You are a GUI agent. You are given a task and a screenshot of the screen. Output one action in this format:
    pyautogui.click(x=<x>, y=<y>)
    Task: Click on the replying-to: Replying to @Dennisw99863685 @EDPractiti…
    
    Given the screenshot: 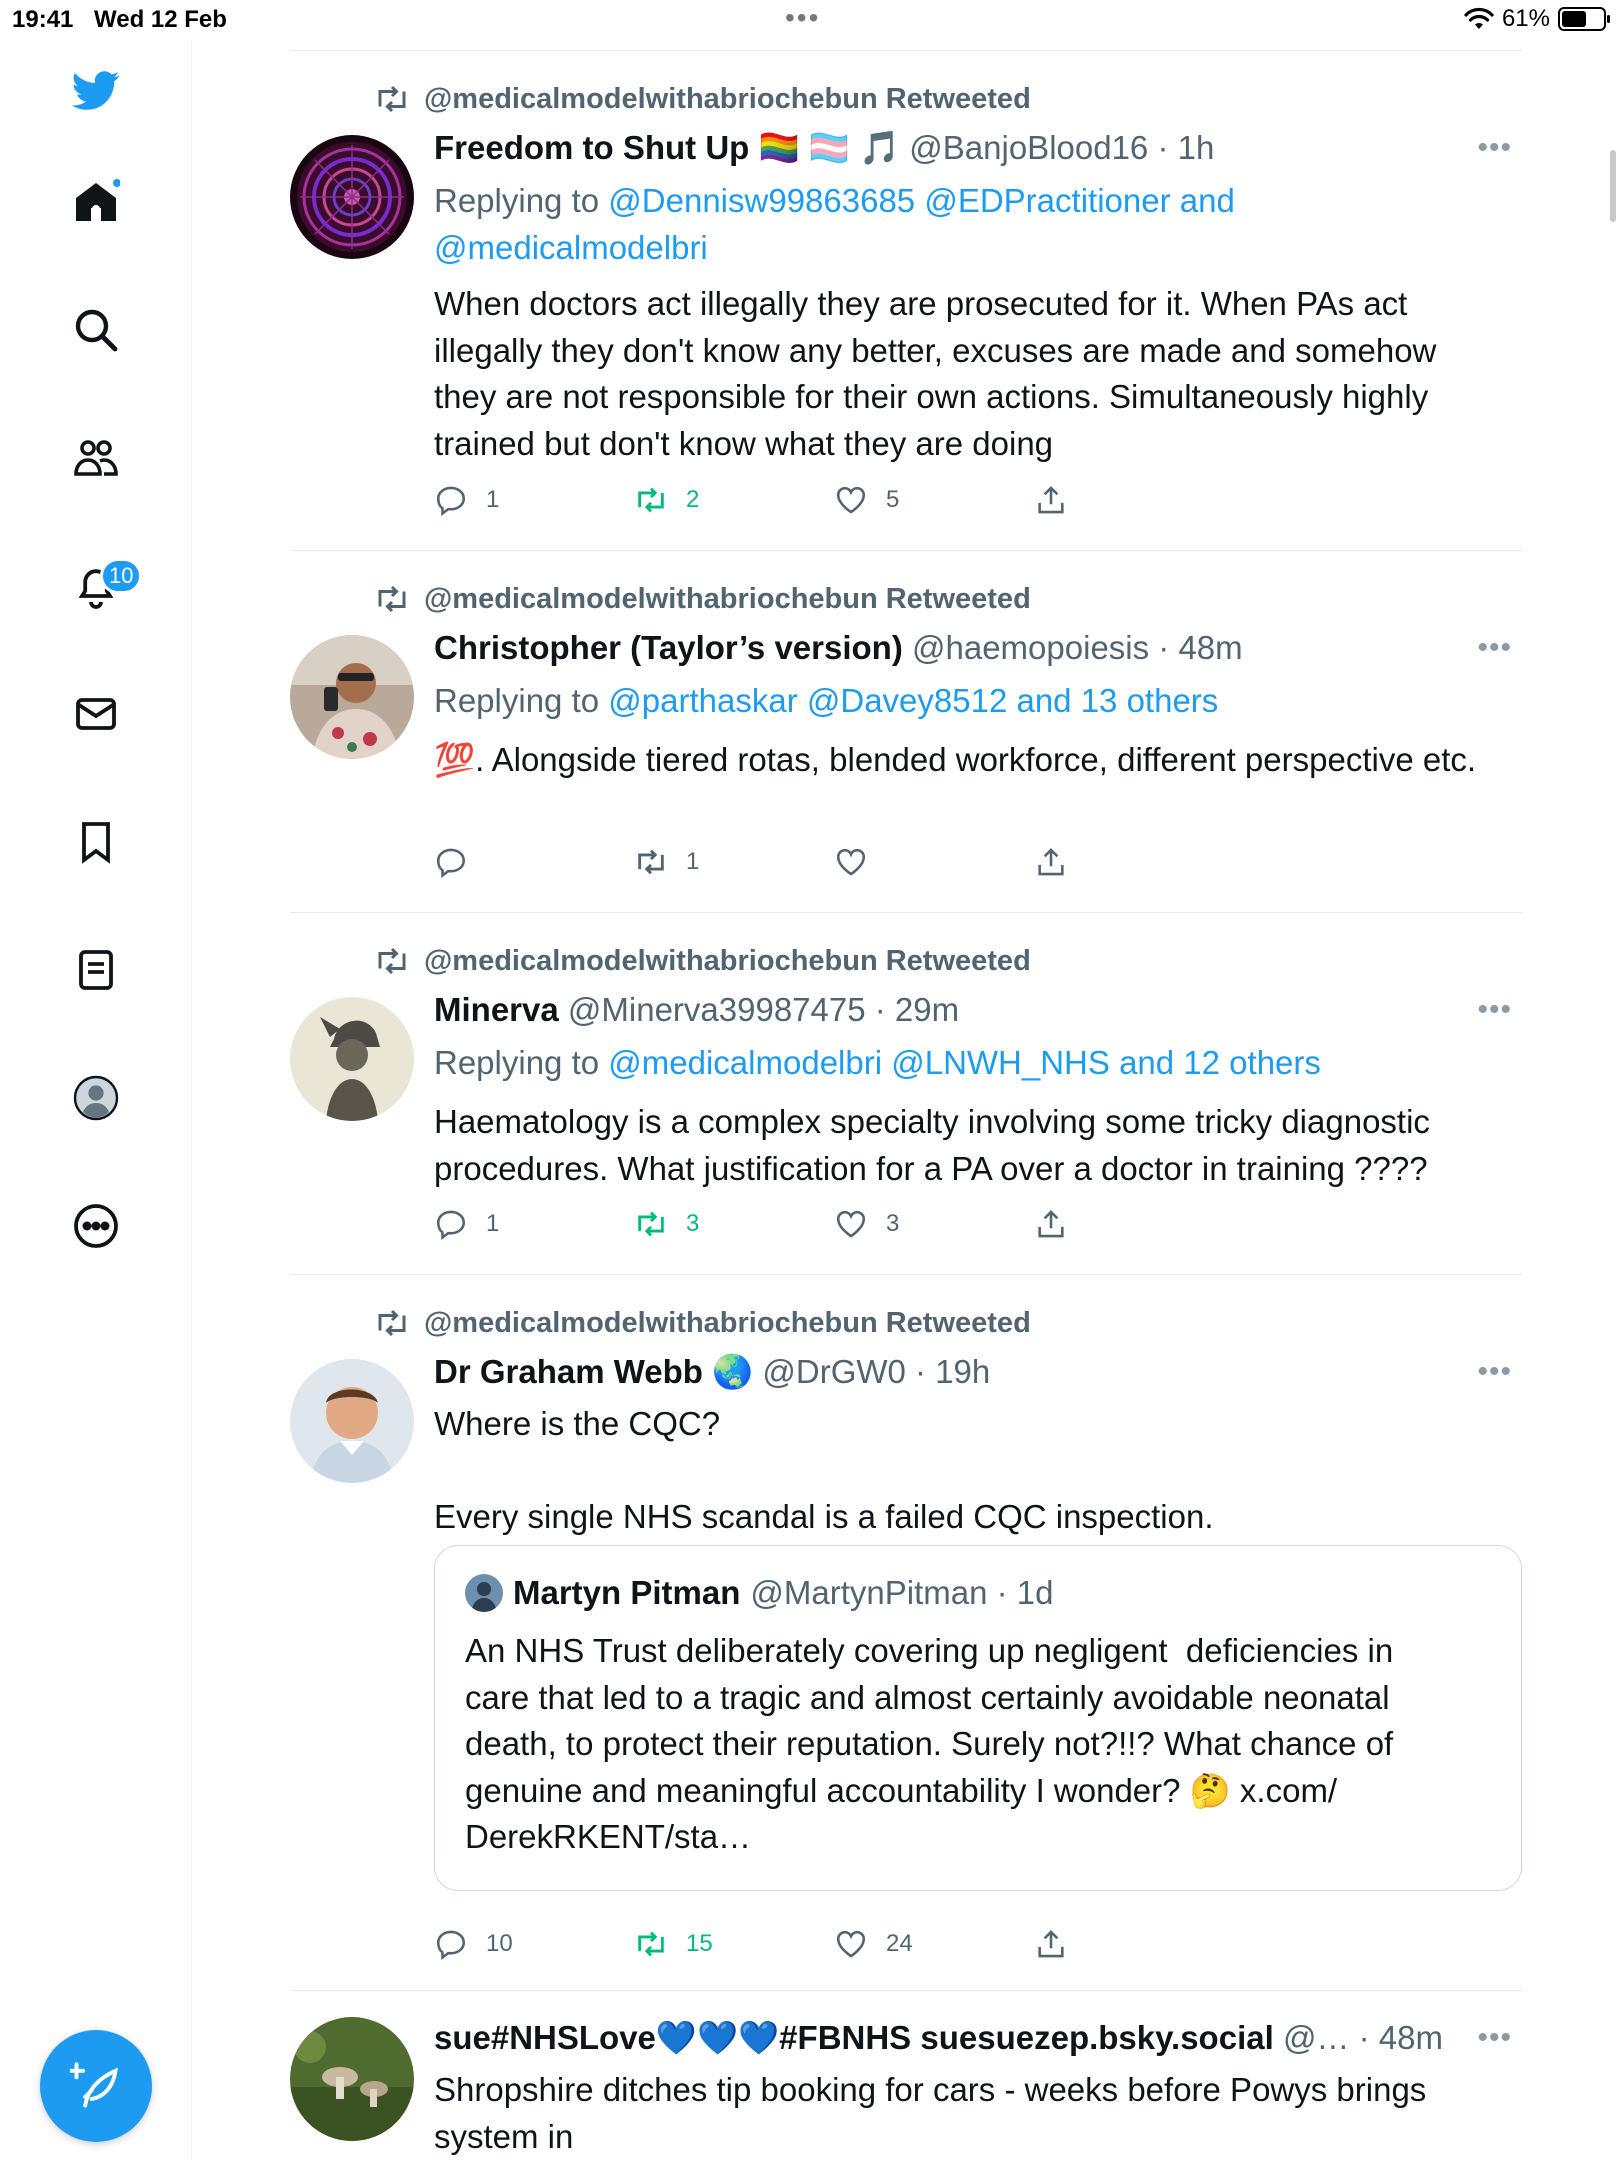 What is the action you would take?
    pyautogui.click(x=834, y=224)
    